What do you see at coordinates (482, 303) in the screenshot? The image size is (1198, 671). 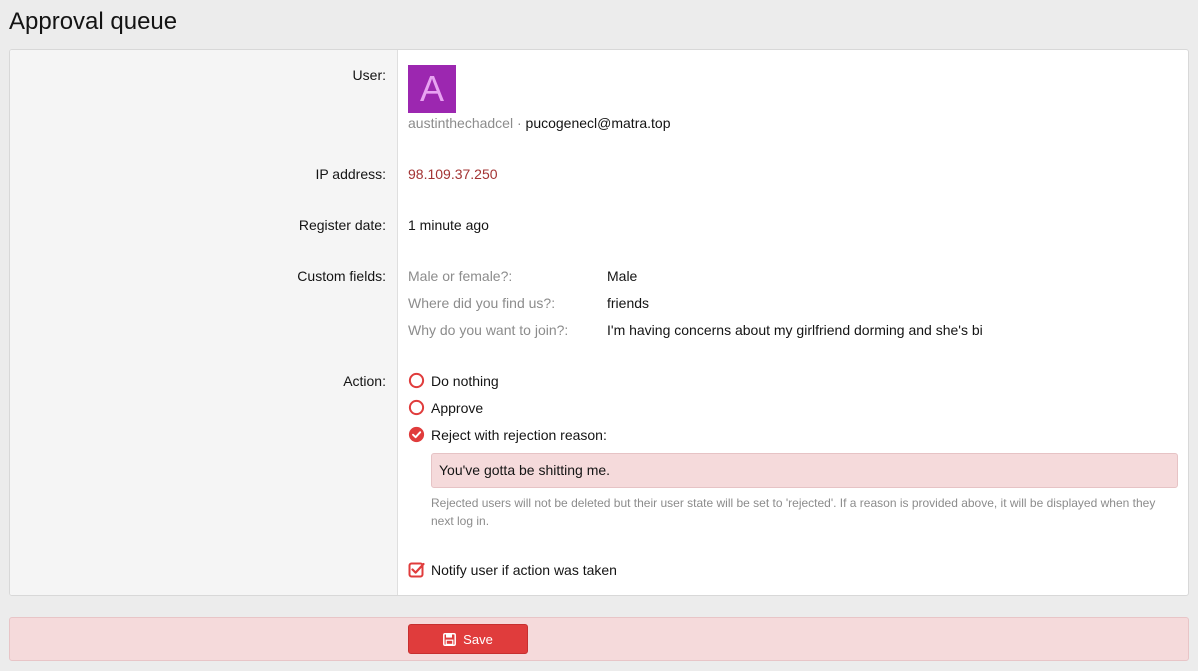 I see `custom-field-key: Where did you find us?:` at bounding box center [482, 303].